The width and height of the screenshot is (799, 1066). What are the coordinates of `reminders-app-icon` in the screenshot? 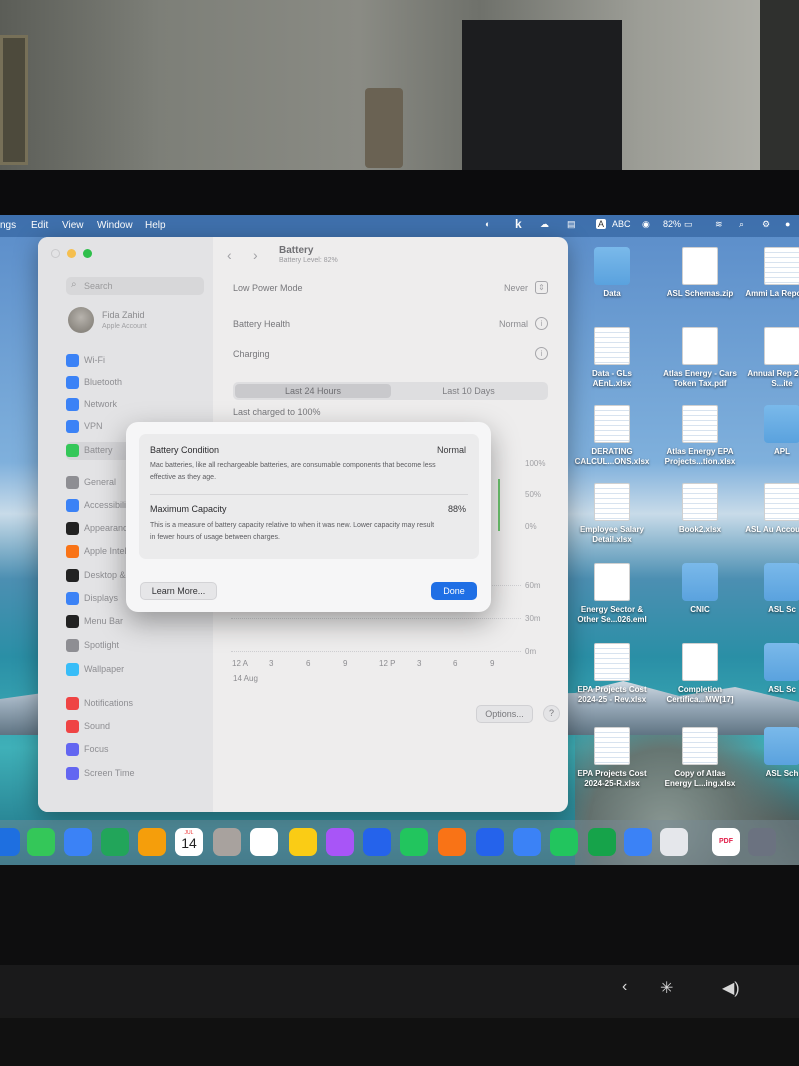 It's located at (264, 842).